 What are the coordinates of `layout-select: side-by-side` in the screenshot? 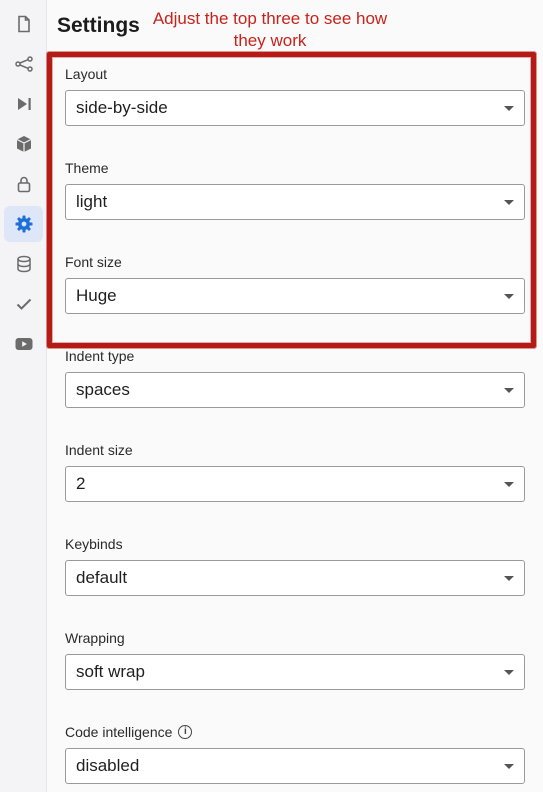 It's located at (295, 108).